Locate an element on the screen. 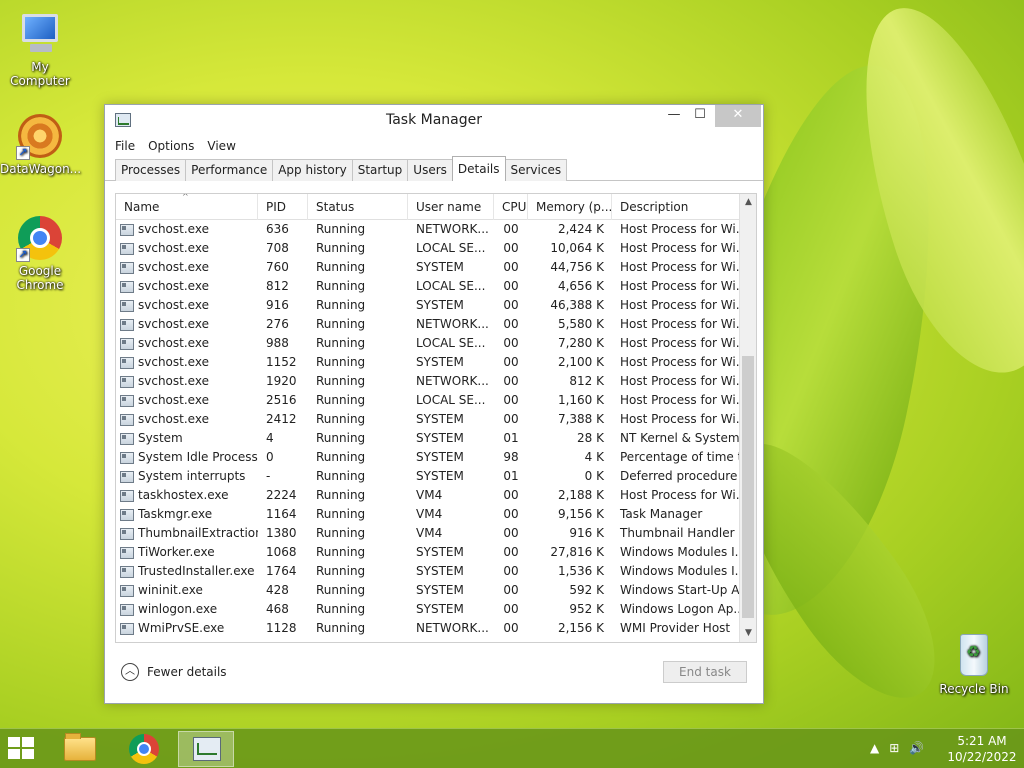 The image size is (1024, 768). column-header-user-name: User name is located at coordinates (451, 207).